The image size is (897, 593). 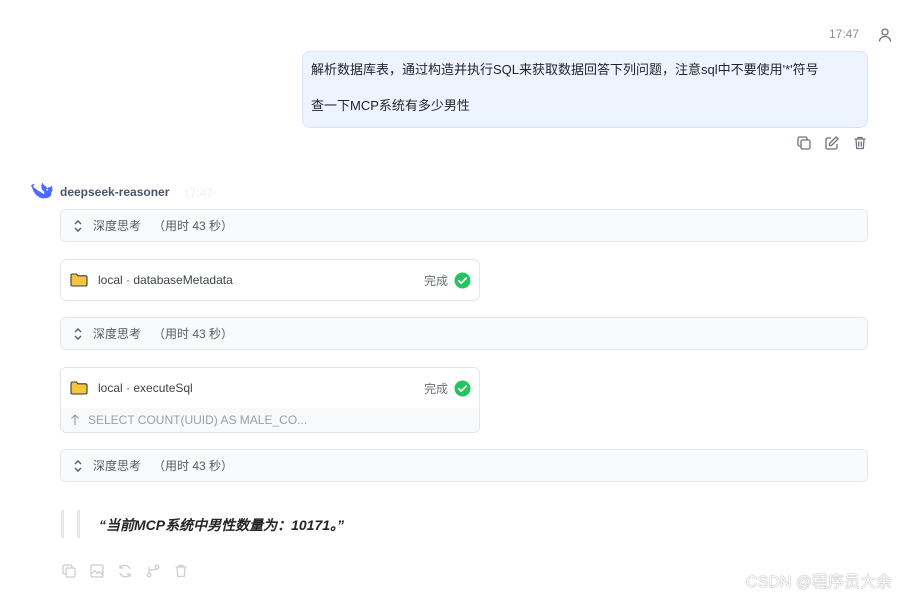 I want to click on tool-call-name: local · databaseMetadata, so click(x=165, y=280).